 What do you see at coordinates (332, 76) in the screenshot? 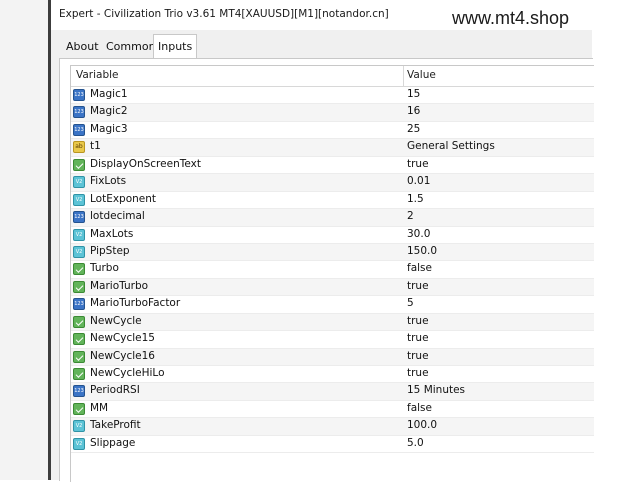
I see `table-header: Variable Value` at bounding box center [332, 76].